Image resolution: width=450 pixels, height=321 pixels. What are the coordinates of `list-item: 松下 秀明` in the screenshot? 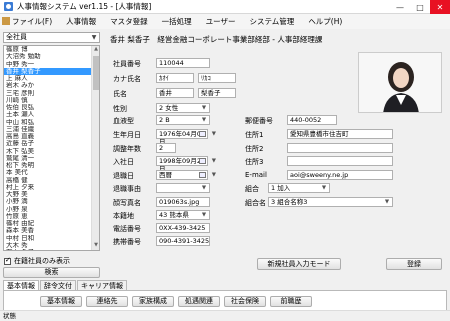 It's located at (48, 165).